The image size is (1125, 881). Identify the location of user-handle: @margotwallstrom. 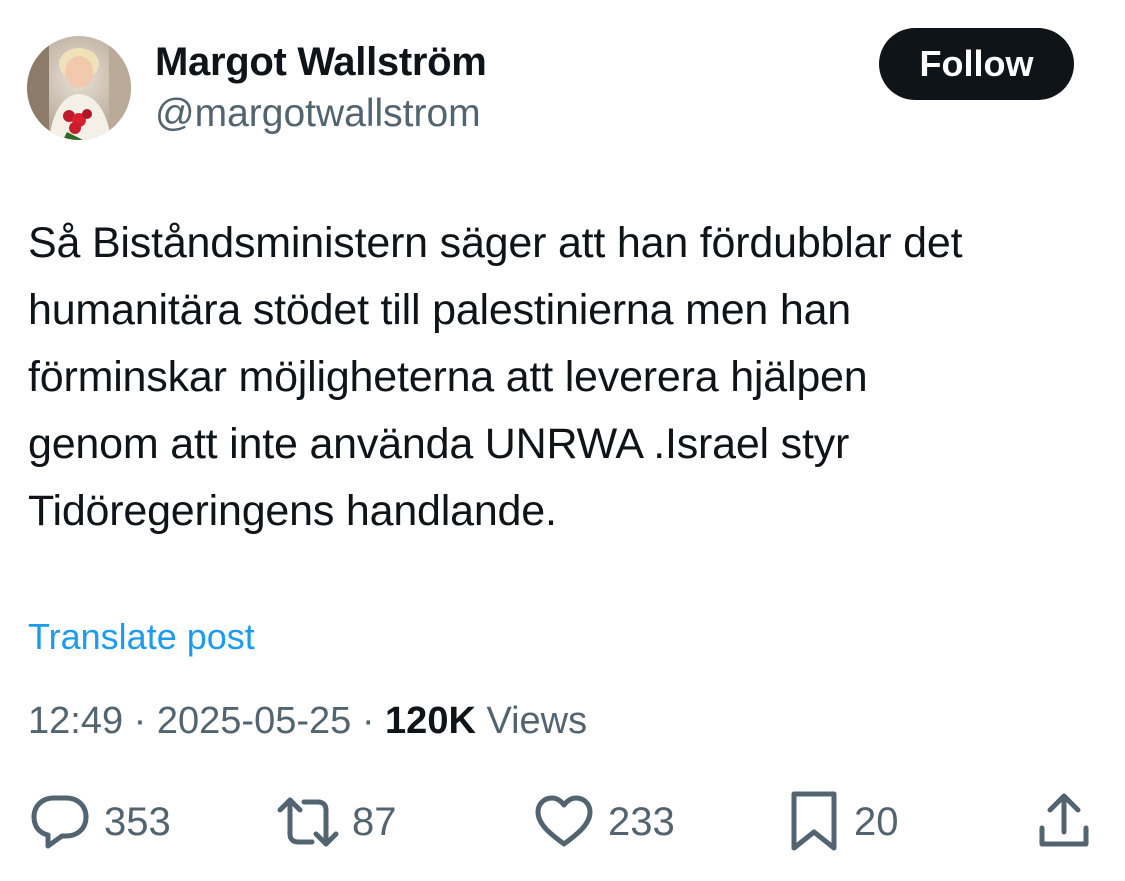
(318, 114).